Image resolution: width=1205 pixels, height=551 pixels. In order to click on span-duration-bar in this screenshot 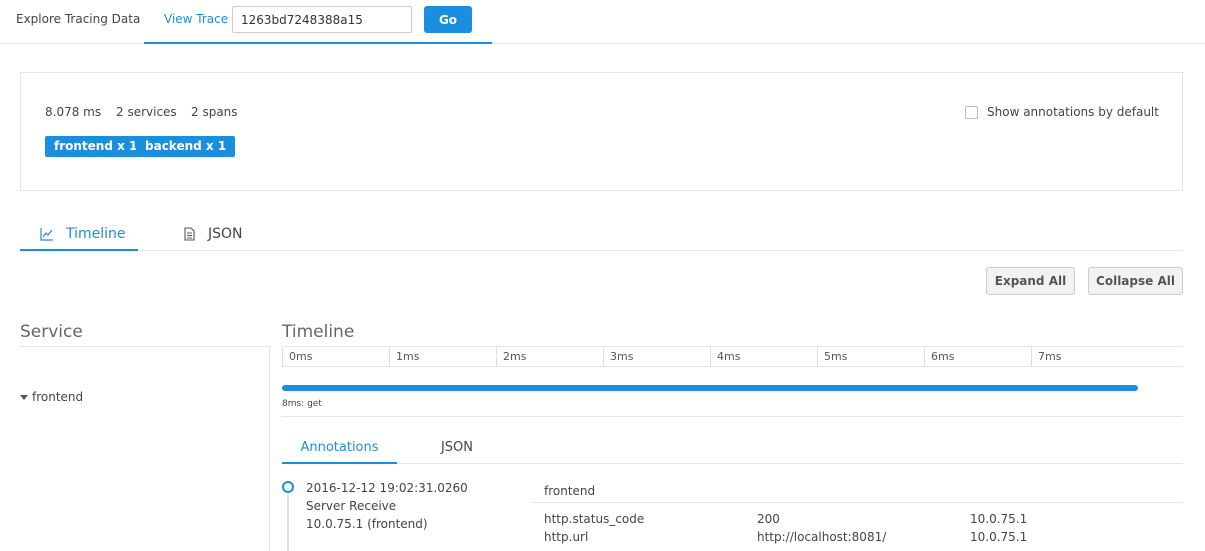, I will do `click(710, 388)`.